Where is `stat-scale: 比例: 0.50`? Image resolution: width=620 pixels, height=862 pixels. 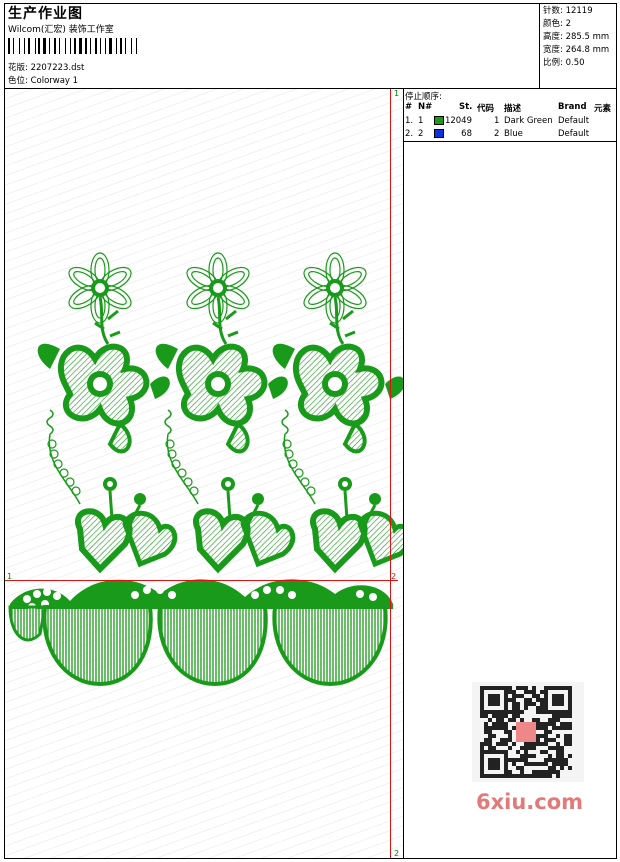 stat-scale: 比例: 0.50 is located at coordinates (564, 63).